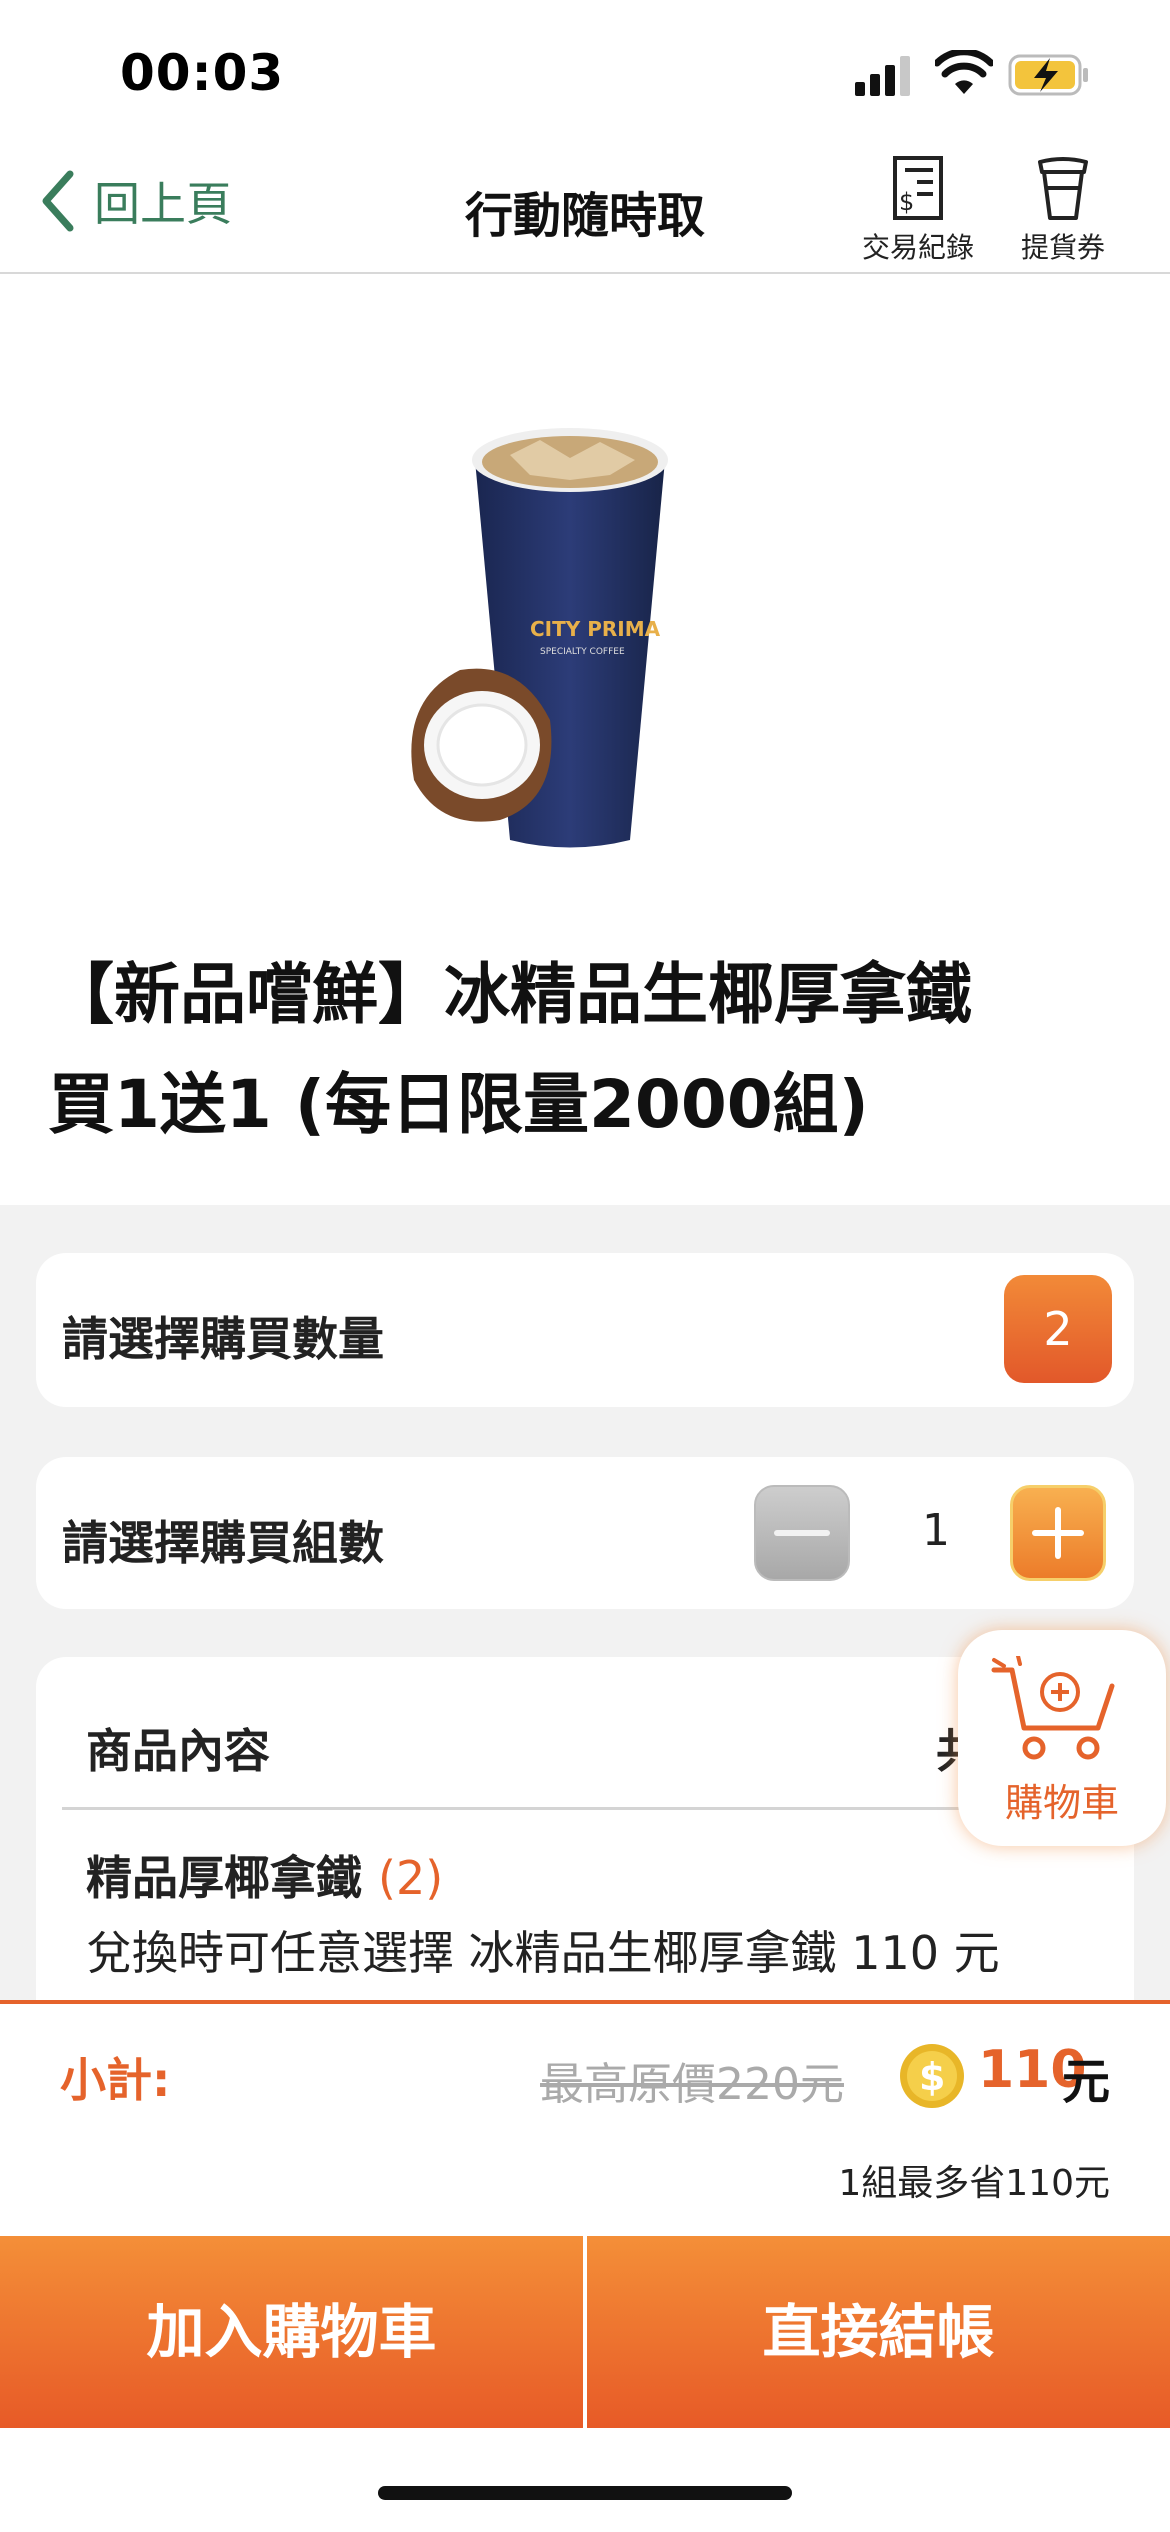  I want to click on quantity-selector: 2, so click(1058, 1329).